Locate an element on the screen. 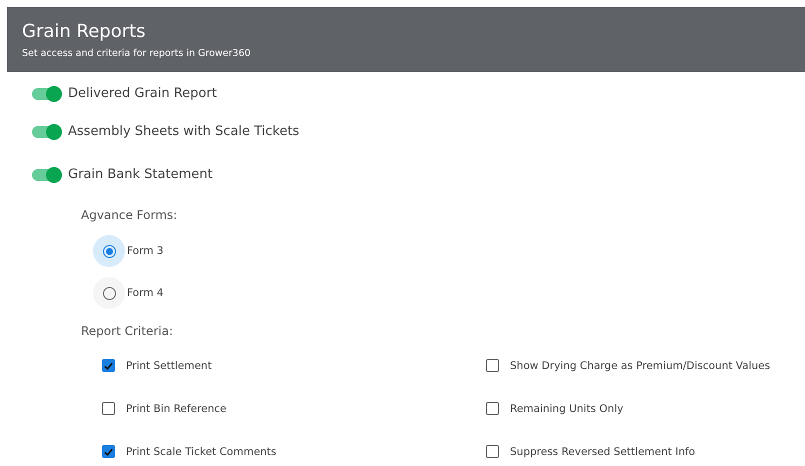 The image size is (805, 466). radio-label: Form 3 is located at coordinates (145, 251).